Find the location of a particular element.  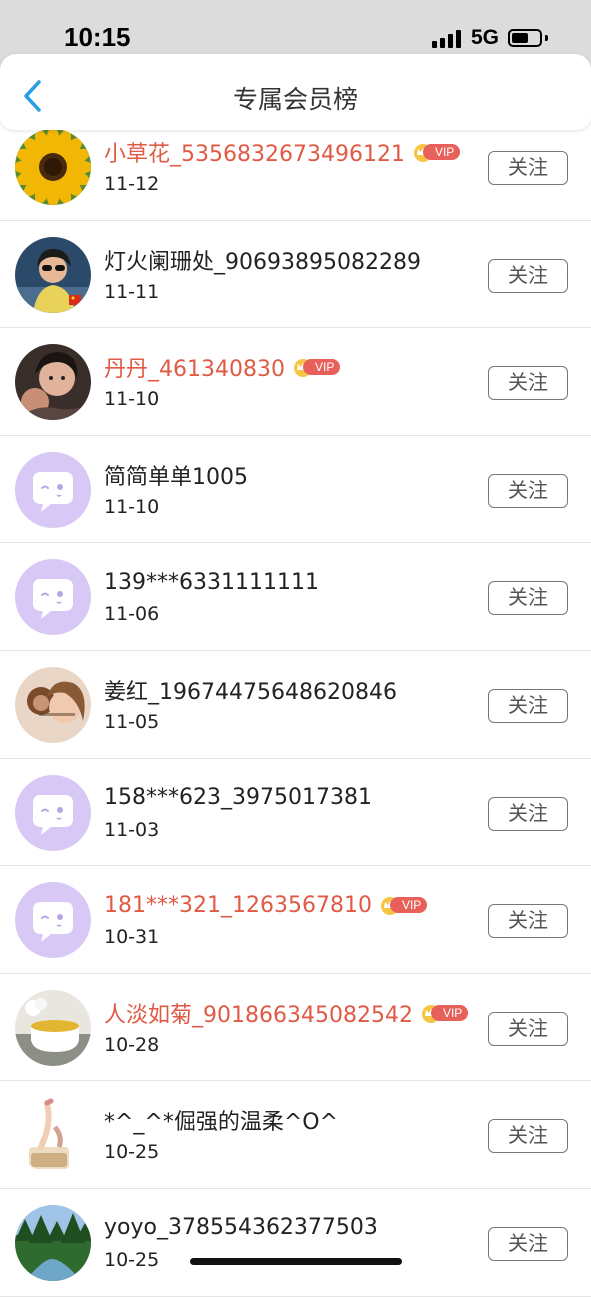

name-line: 139***6331111111 is located at coordinates (211, 582).